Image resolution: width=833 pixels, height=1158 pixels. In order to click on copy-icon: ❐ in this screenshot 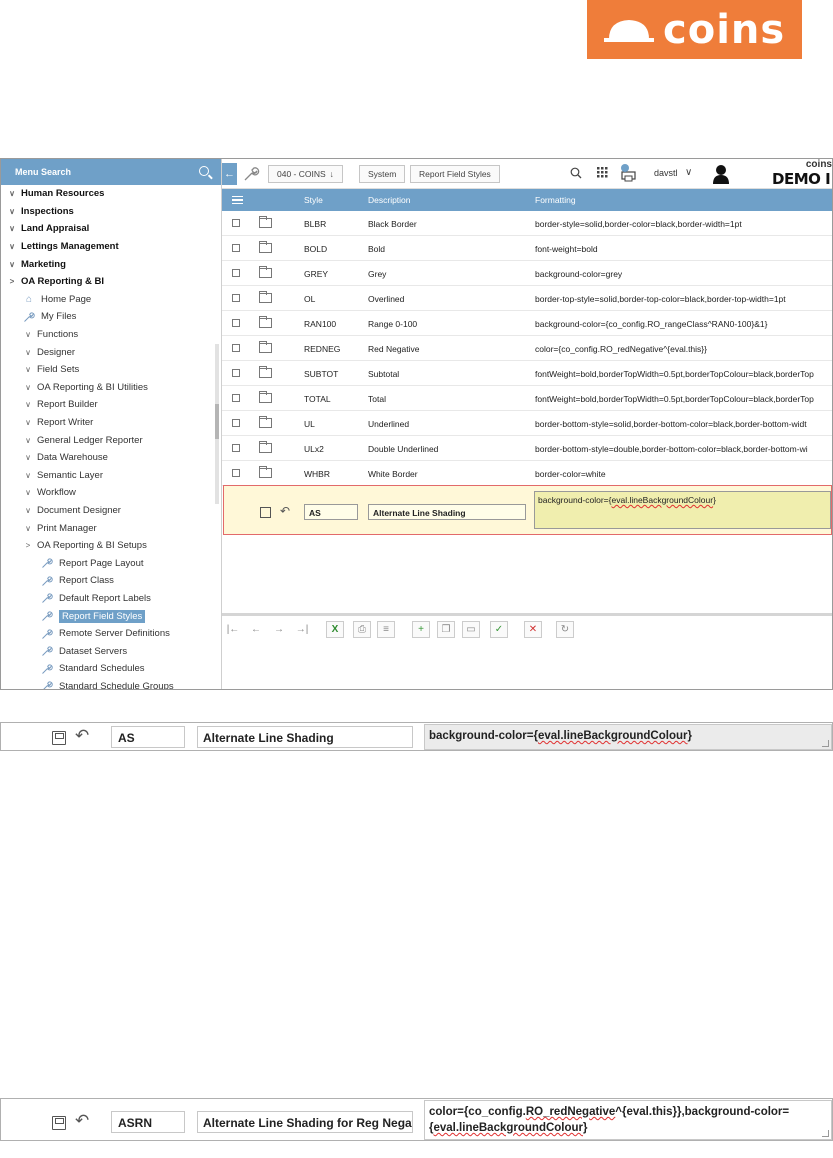, I will do `click(446, 629)`.